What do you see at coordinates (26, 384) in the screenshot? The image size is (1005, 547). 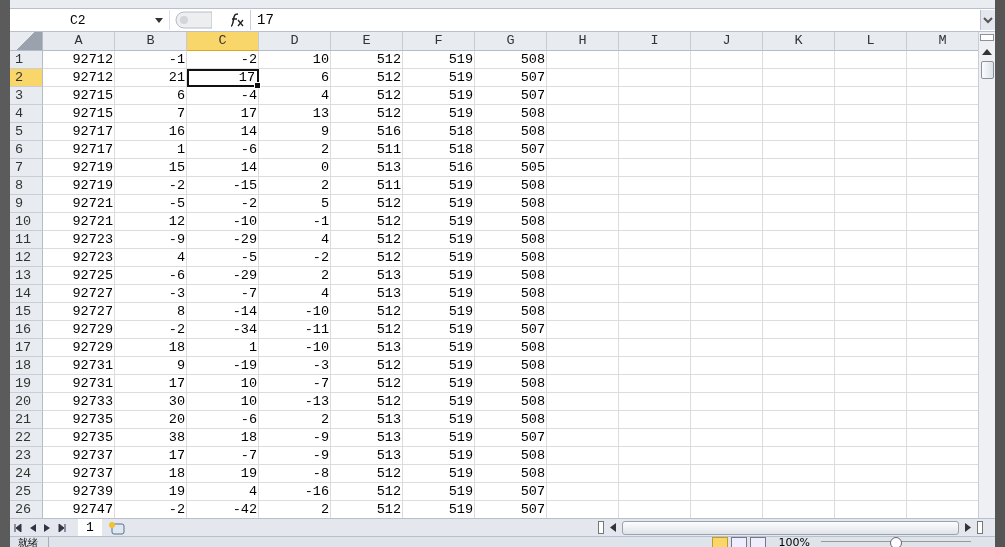 I see `row-header: 19` at bounding box center [26, 384].